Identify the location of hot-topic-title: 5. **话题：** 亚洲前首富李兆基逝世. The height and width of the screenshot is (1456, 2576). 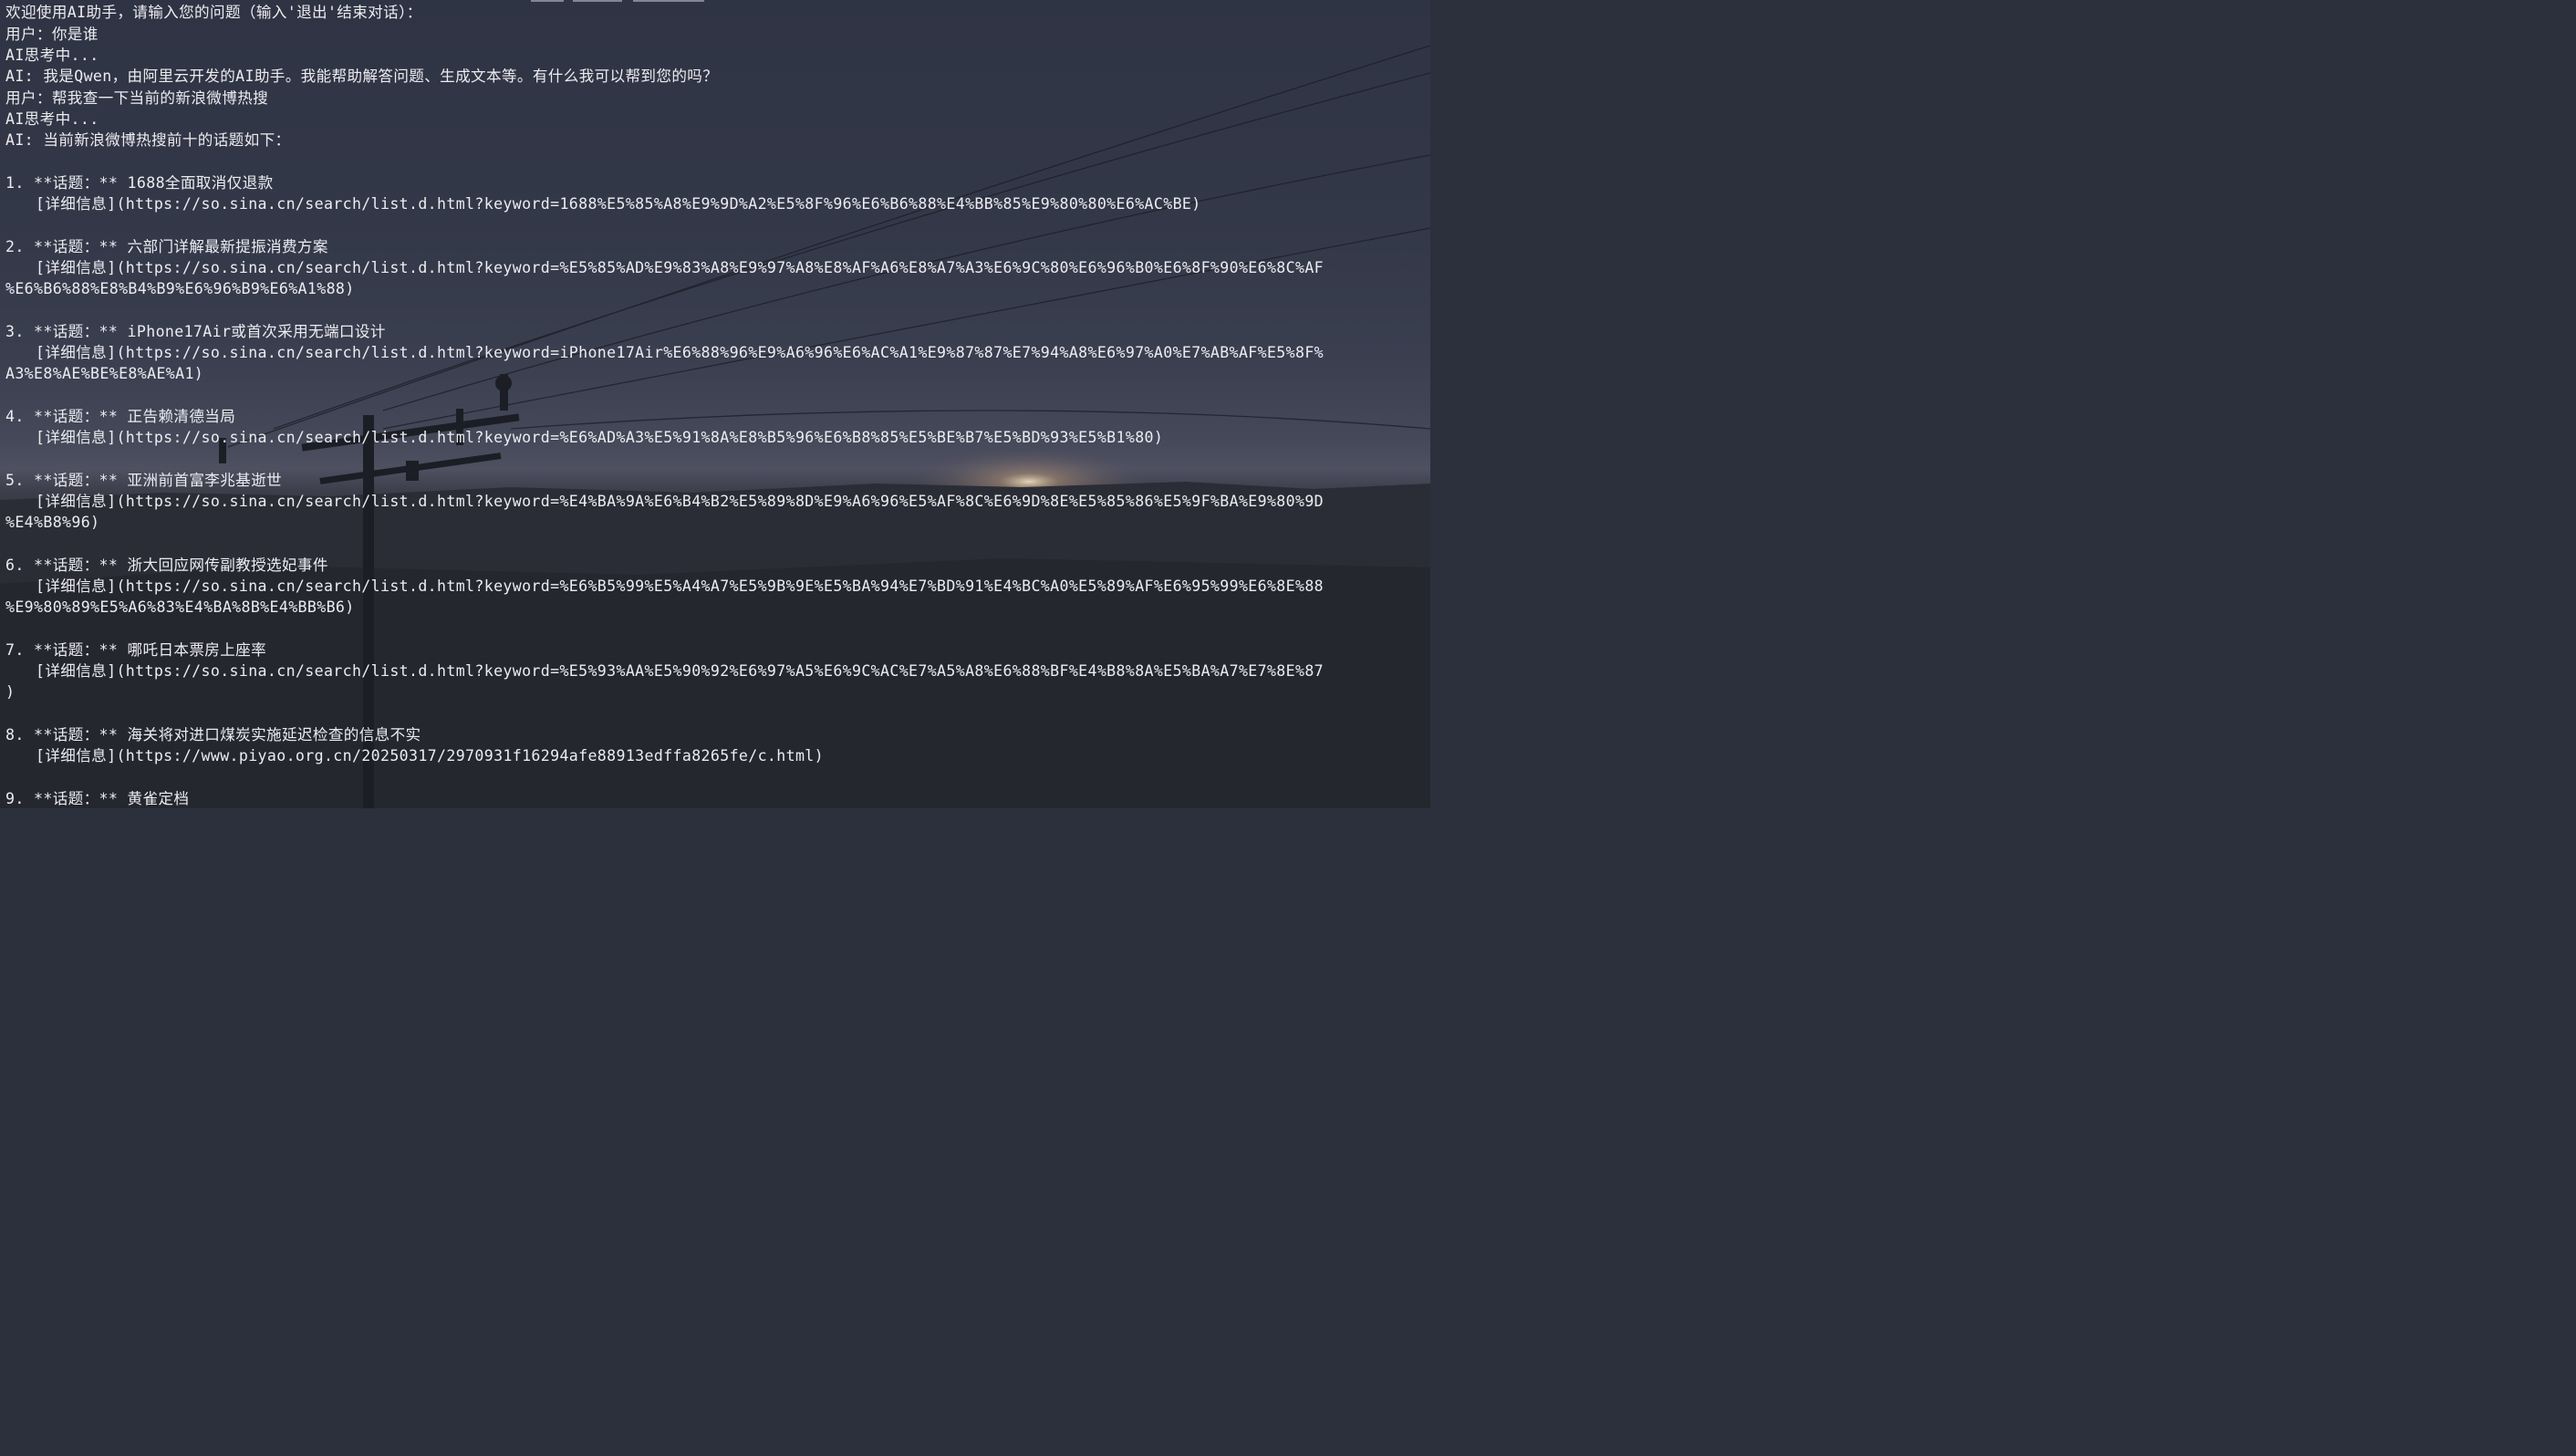
(143, 480).